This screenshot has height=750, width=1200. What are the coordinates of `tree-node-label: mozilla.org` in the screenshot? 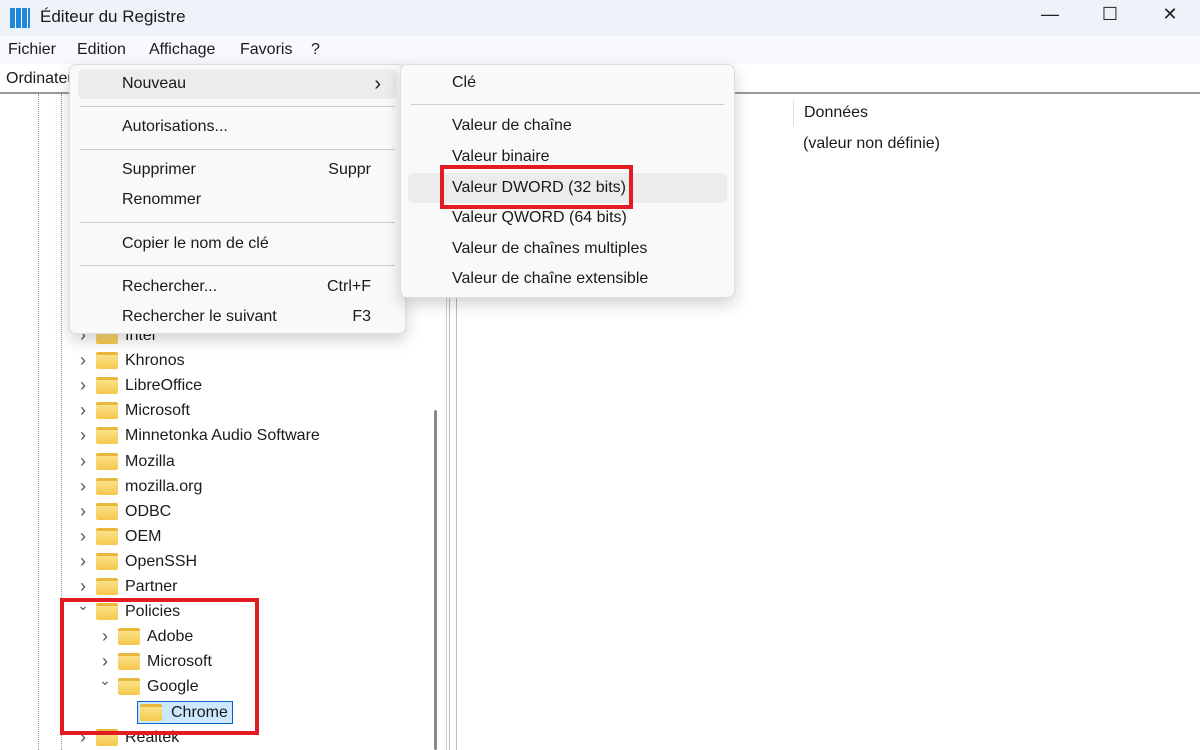 It's located at (164, 486).